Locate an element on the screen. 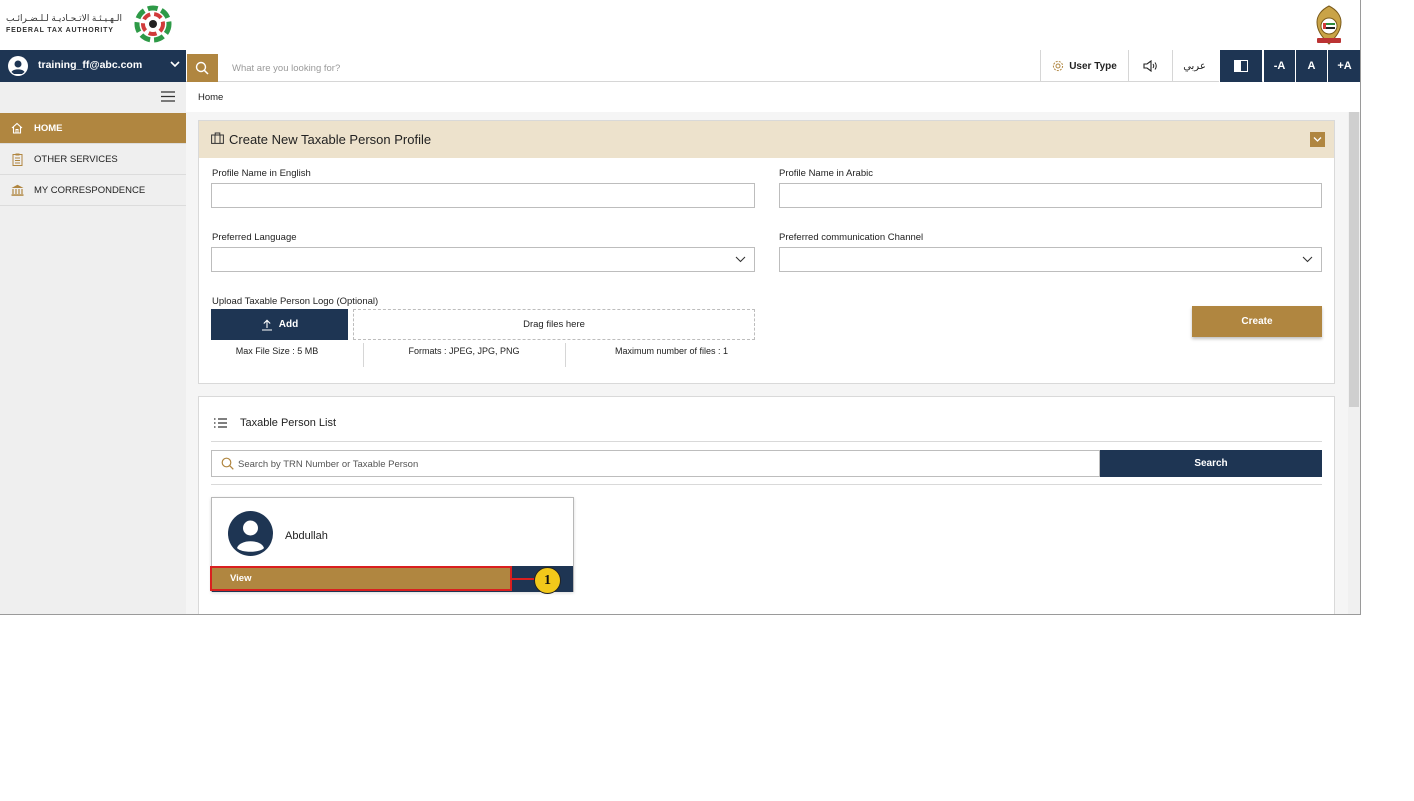 This screenshot has width=1414, height=801. scrollbar-thumb is located at coordinates (1354, 259).